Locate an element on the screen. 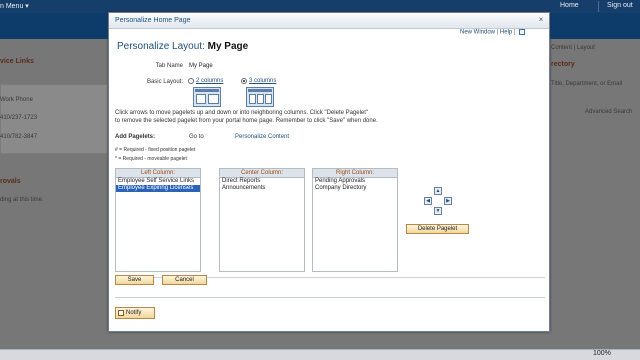  notify-button: Notify is located at coordinates (135, 313).